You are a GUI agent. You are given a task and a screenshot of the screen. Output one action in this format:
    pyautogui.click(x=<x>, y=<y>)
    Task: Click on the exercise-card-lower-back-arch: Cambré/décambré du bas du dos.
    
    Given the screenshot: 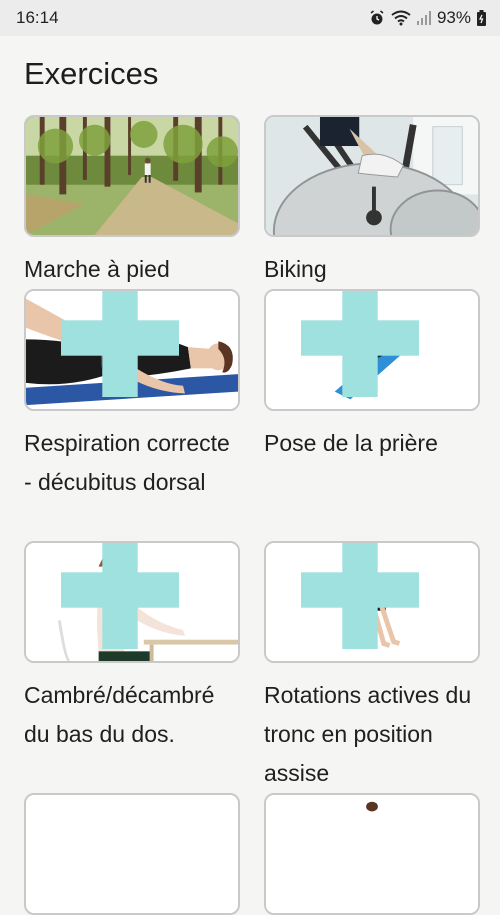 What is the action you would take?
    pyautogui.click(x=132, y=667)
    